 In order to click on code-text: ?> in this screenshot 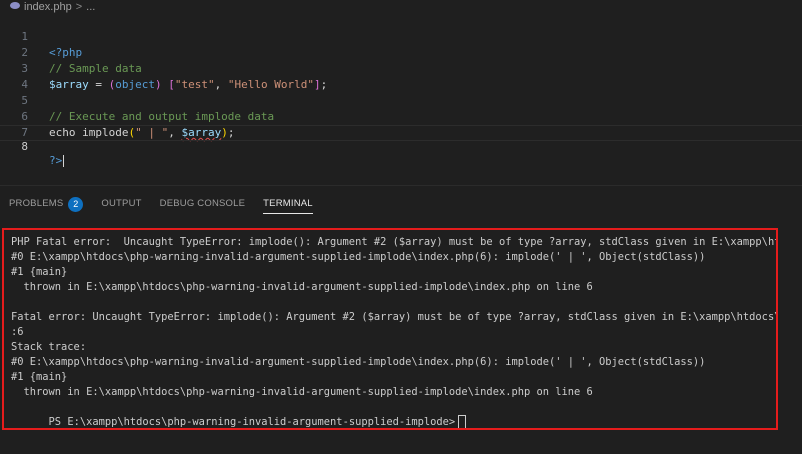, I will do `click(57, 161)`.